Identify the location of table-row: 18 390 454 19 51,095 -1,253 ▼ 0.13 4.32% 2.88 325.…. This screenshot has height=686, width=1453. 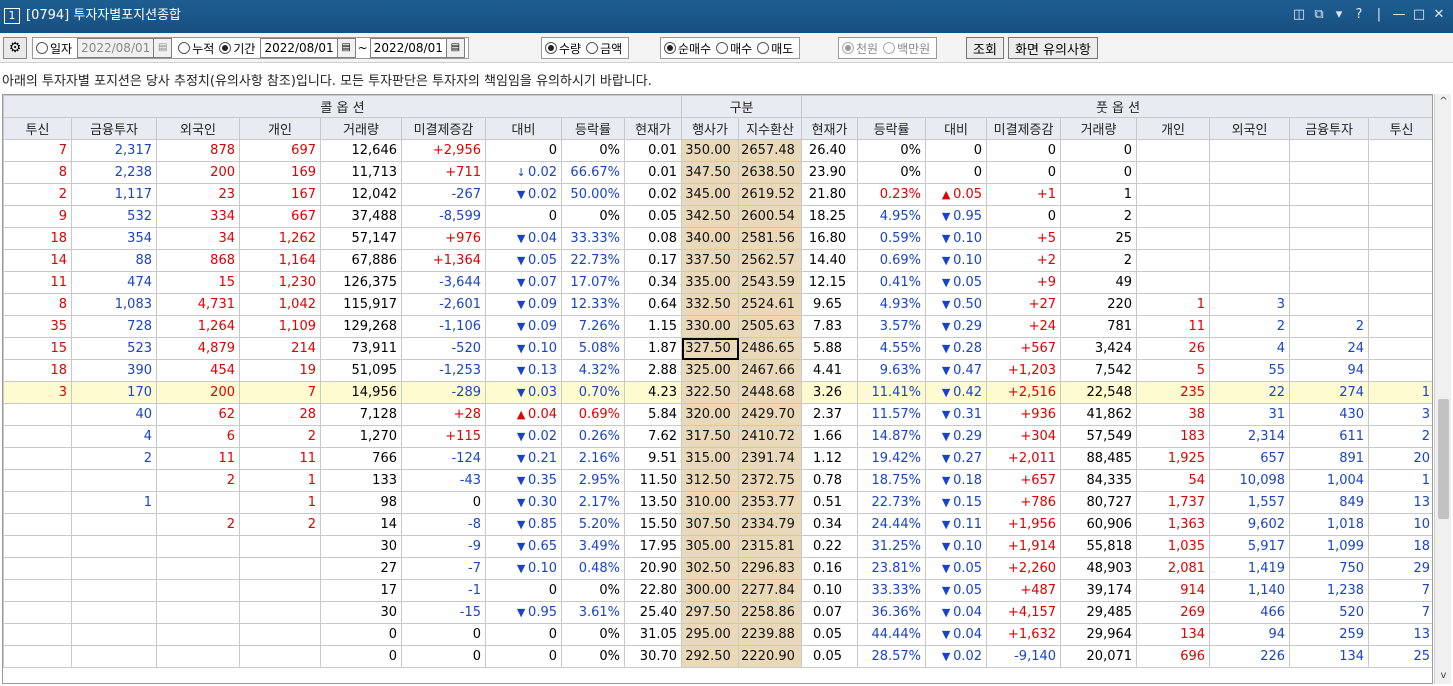
(717, 370).